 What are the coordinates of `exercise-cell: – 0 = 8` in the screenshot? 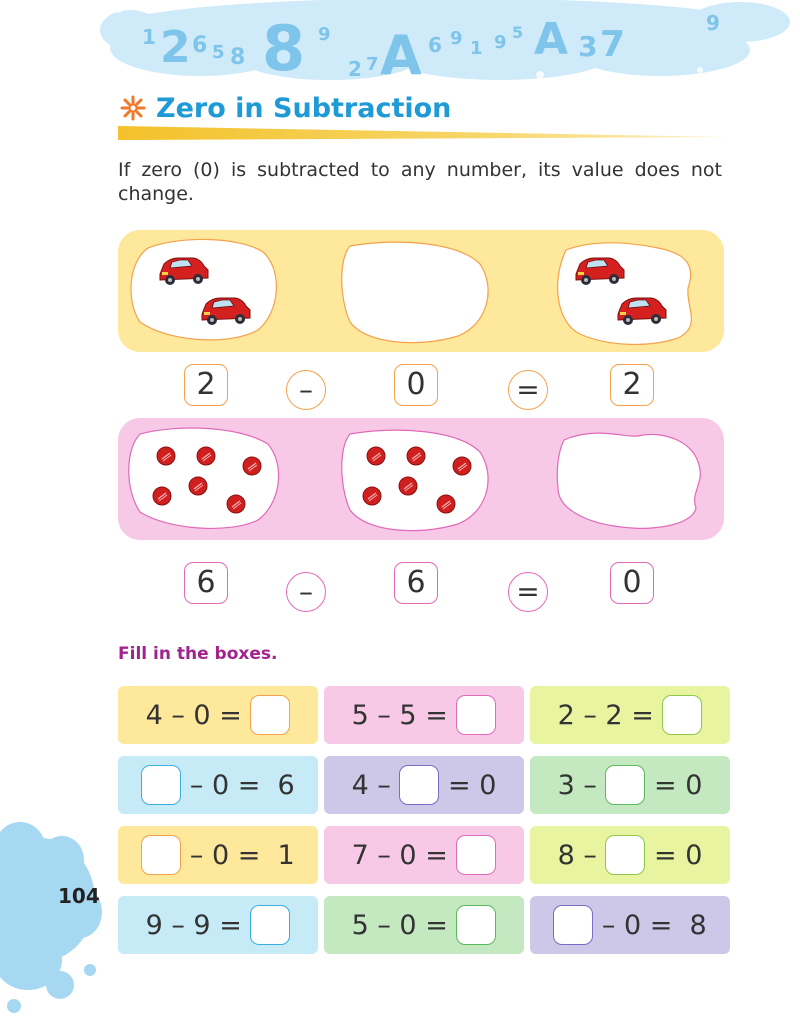 It's located at (630, 925).